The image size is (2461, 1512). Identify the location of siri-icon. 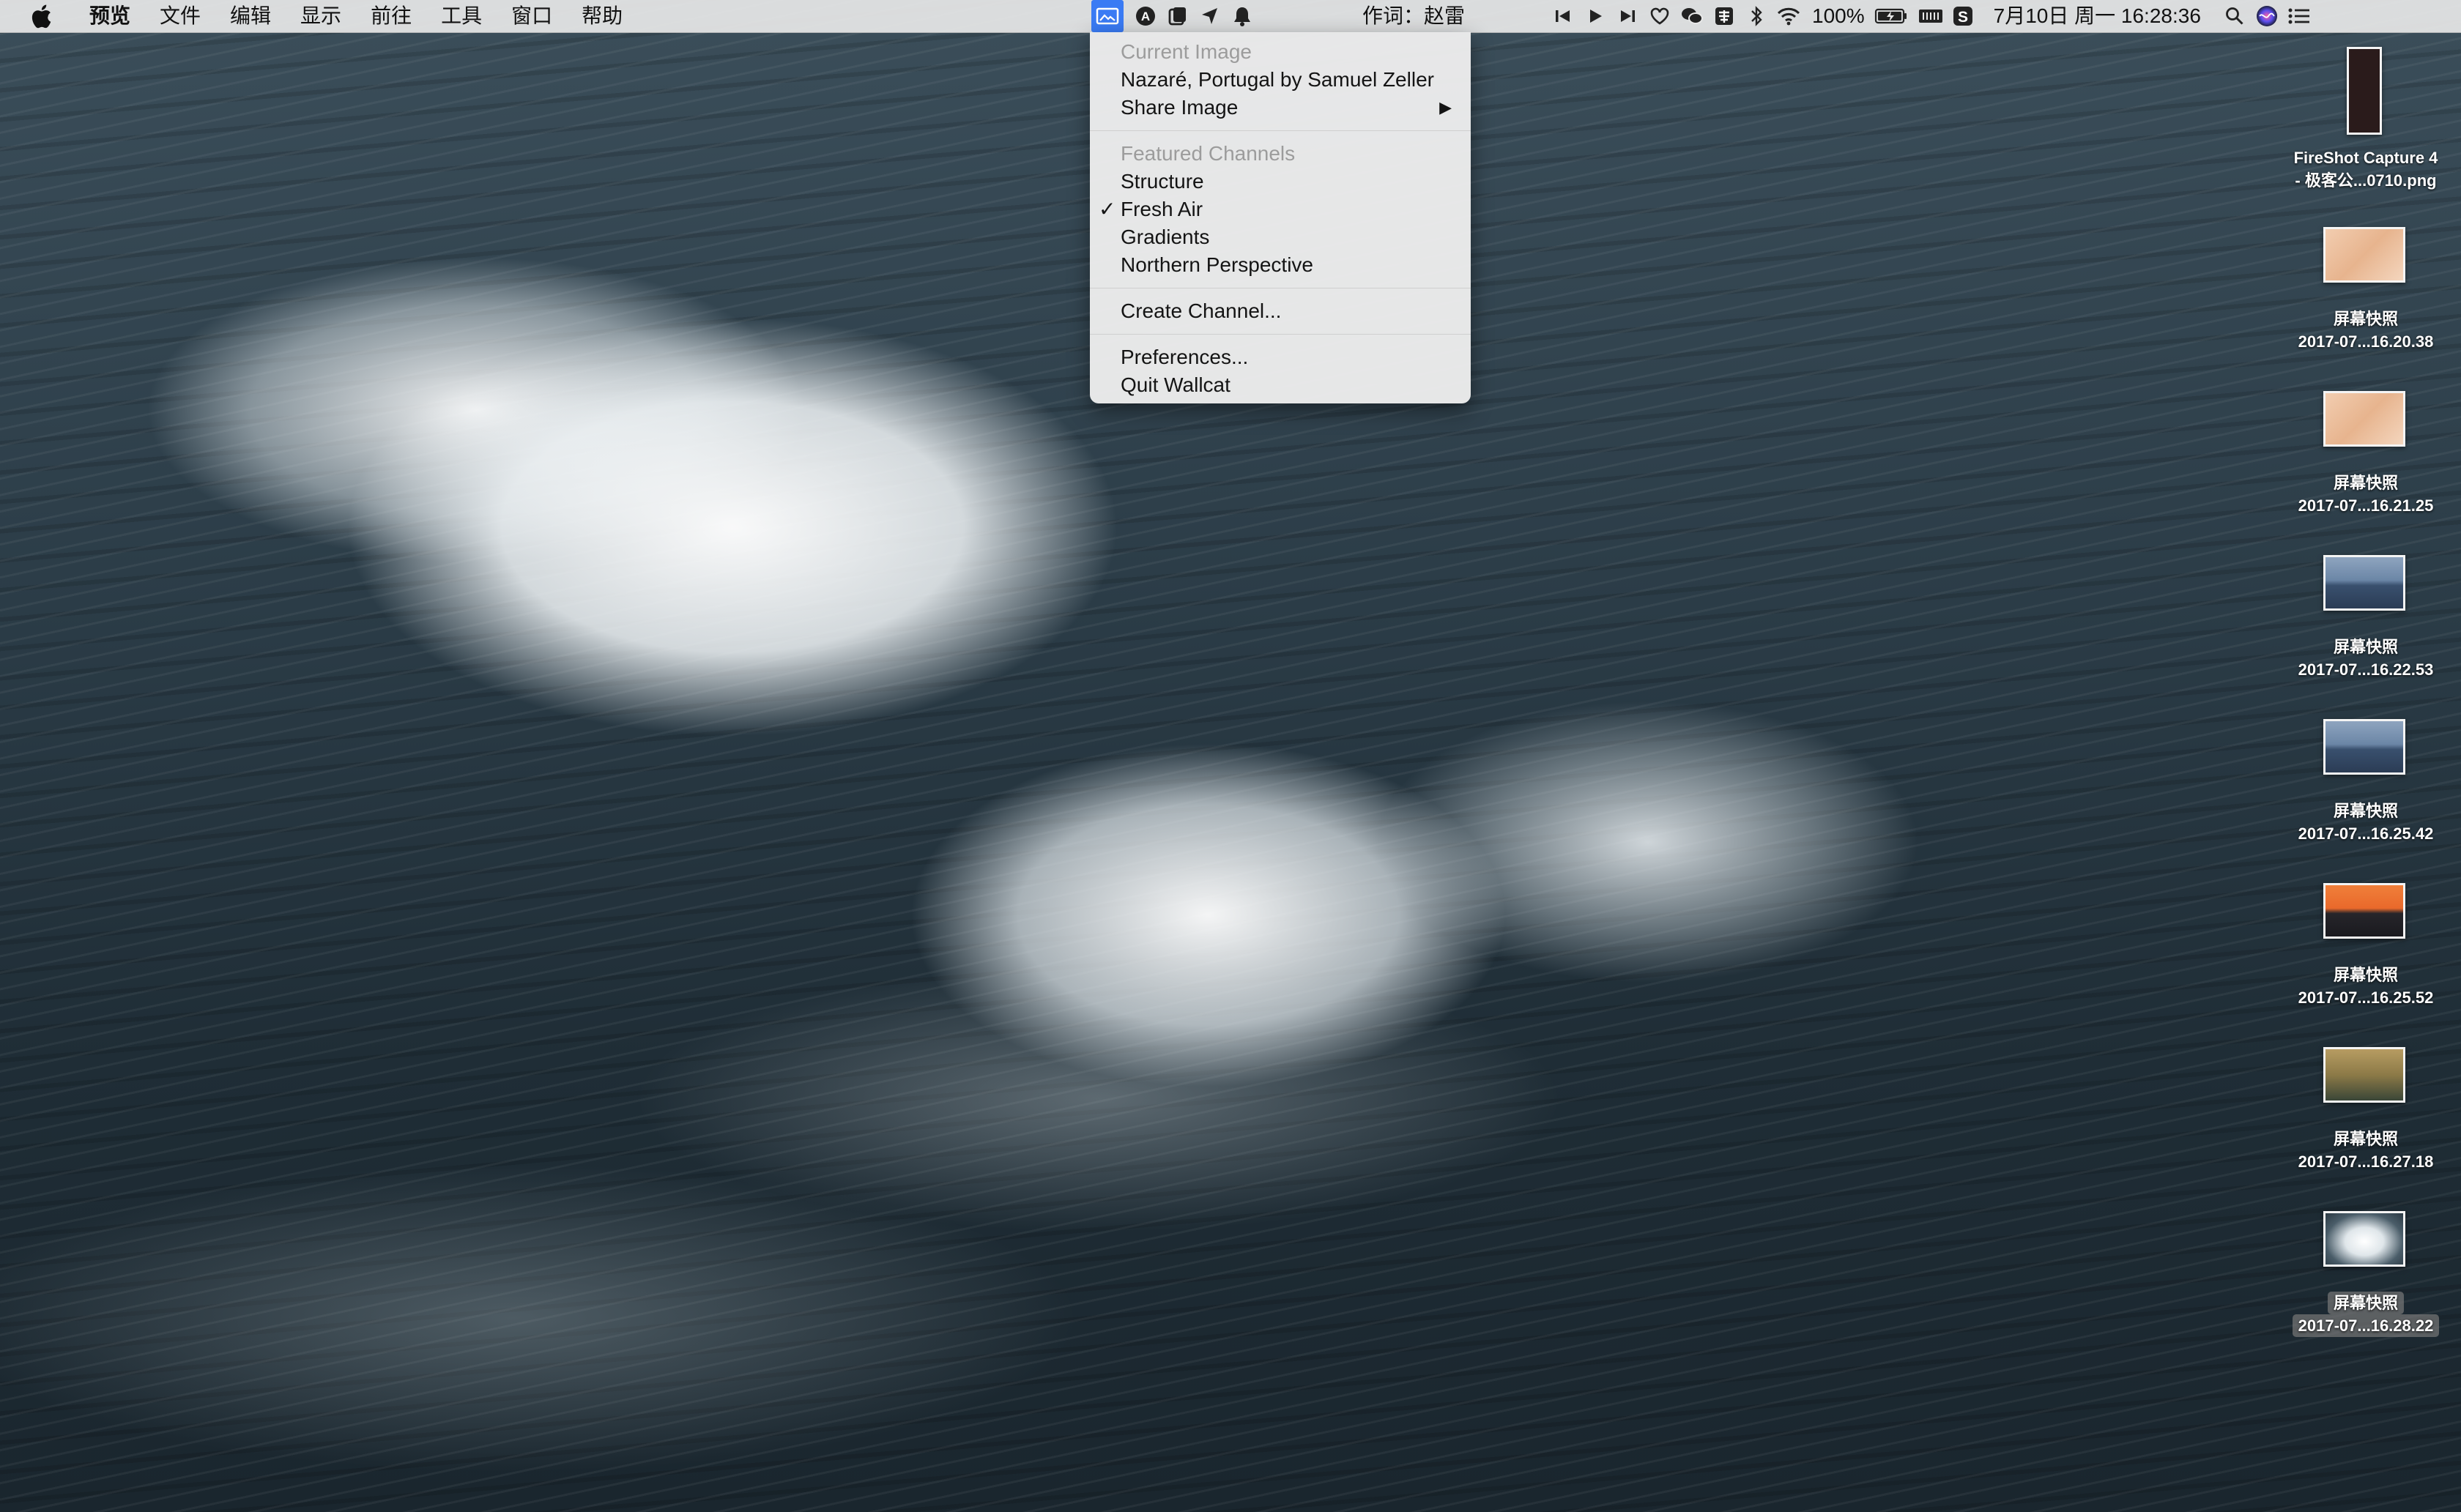
(2267, 16).